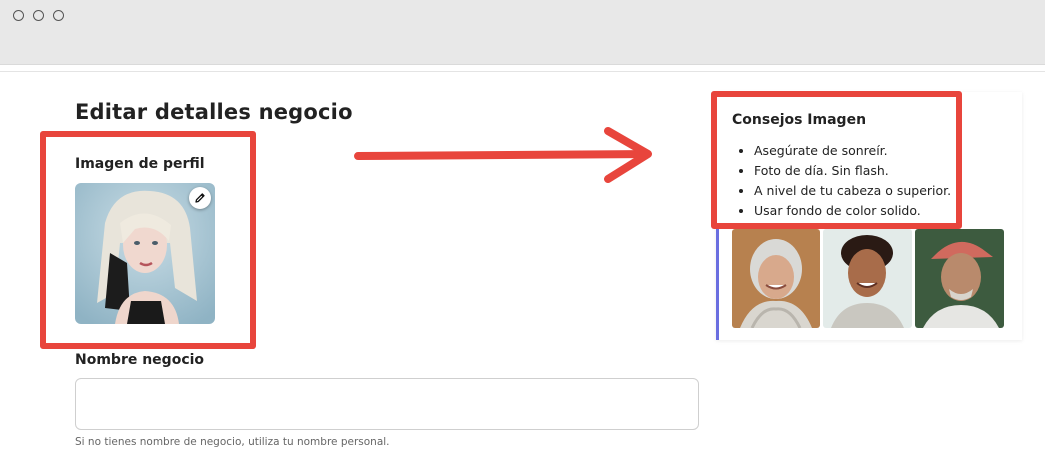  What do you see at coordinates (867, 278) in the screenshot?
I see `example-photo-man-curly` at bounding box center [867, 278].